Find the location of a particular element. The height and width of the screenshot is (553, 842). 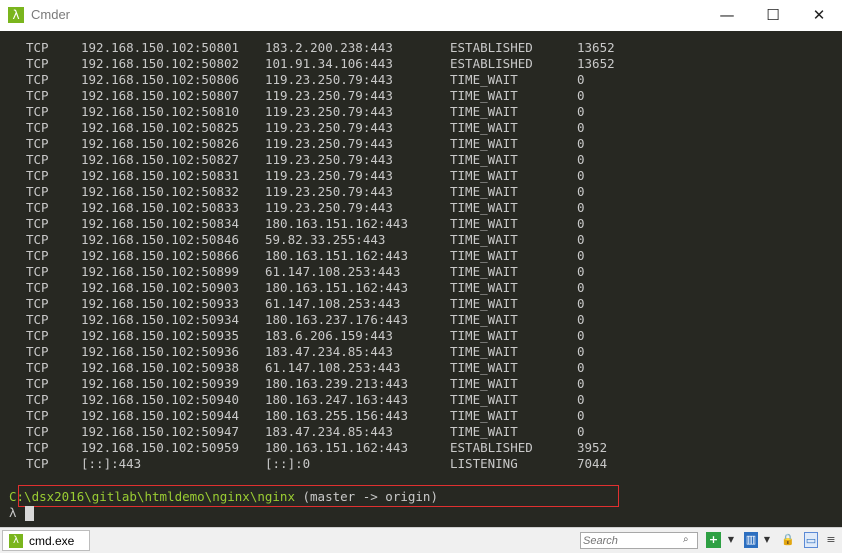

text-cursor is located at coordinates (29, 513).